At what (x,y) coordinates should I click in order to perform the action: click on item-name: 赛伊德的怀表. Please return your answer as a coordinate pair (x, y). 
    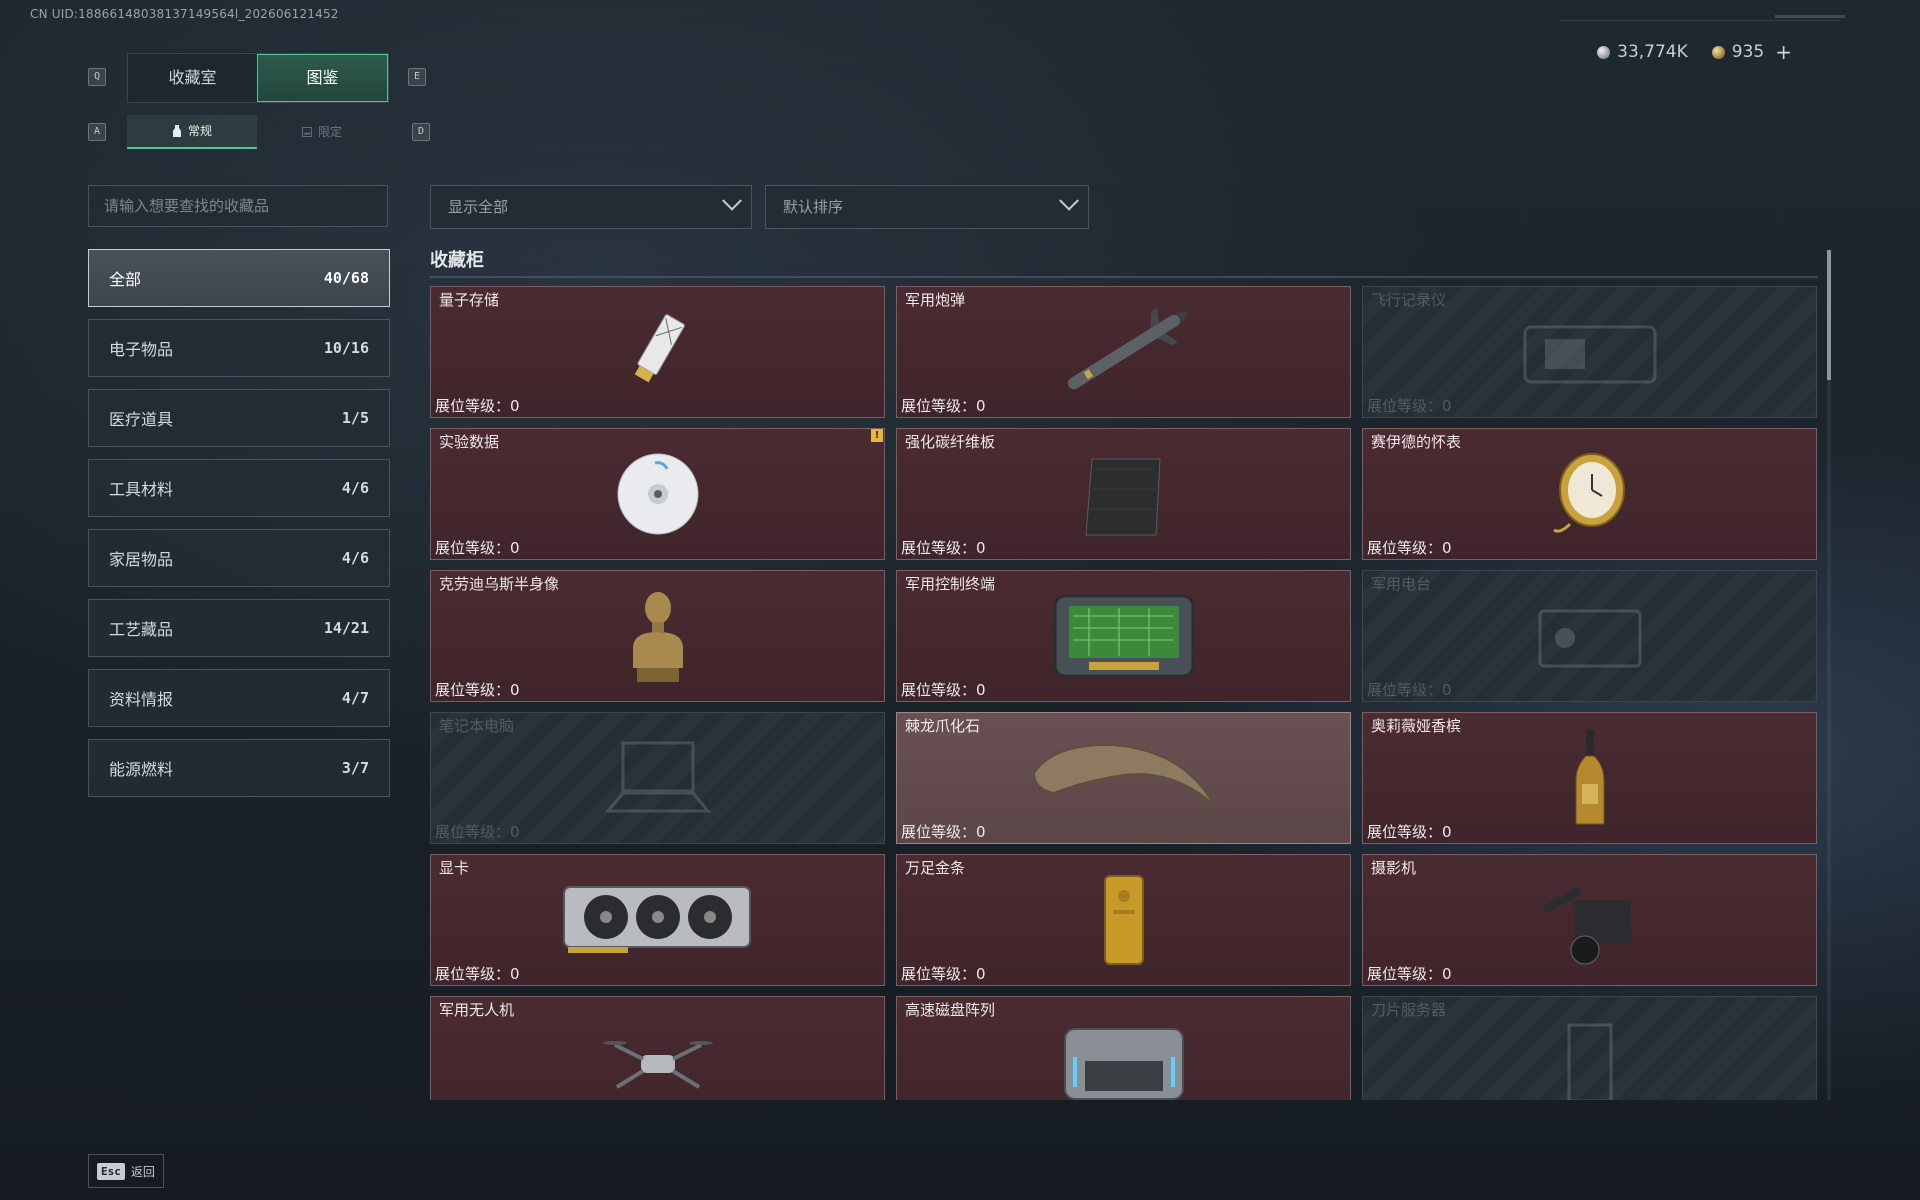
    Looking at the image, I should click on (1416, 442).